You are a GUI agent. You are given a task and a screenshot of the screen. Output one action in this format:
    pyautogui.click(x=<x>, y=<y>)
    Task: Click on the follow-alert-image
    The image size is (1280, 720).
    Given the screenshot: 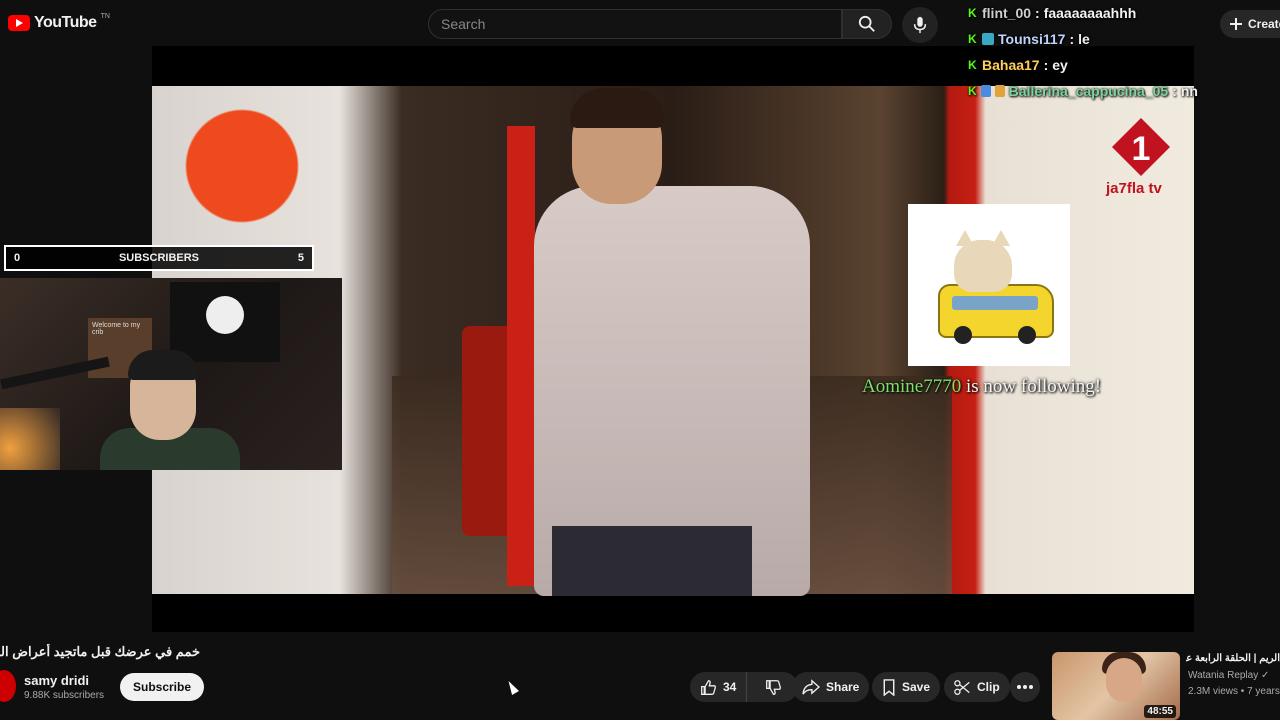 What is the action you would take?
    pyautogui.click(x=989, y=285)
    